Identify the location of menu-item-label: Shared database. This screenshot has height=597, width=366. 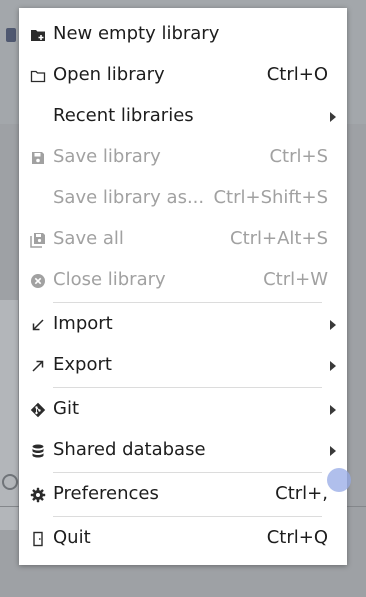
(129, 449).